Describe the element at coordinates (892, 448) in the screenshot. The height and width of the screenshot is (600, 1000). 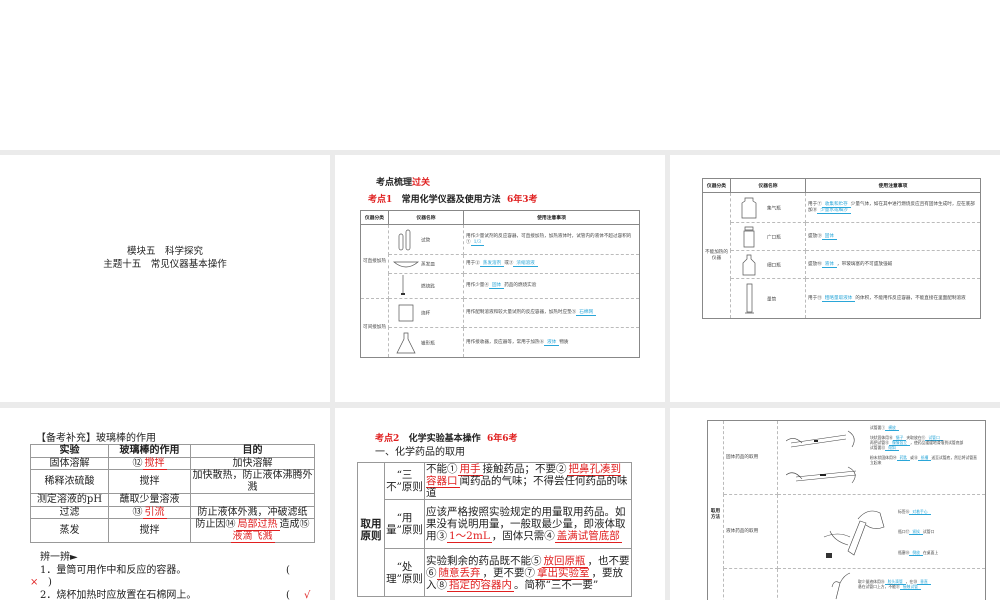
I see `answer: 倾斜` at that location.